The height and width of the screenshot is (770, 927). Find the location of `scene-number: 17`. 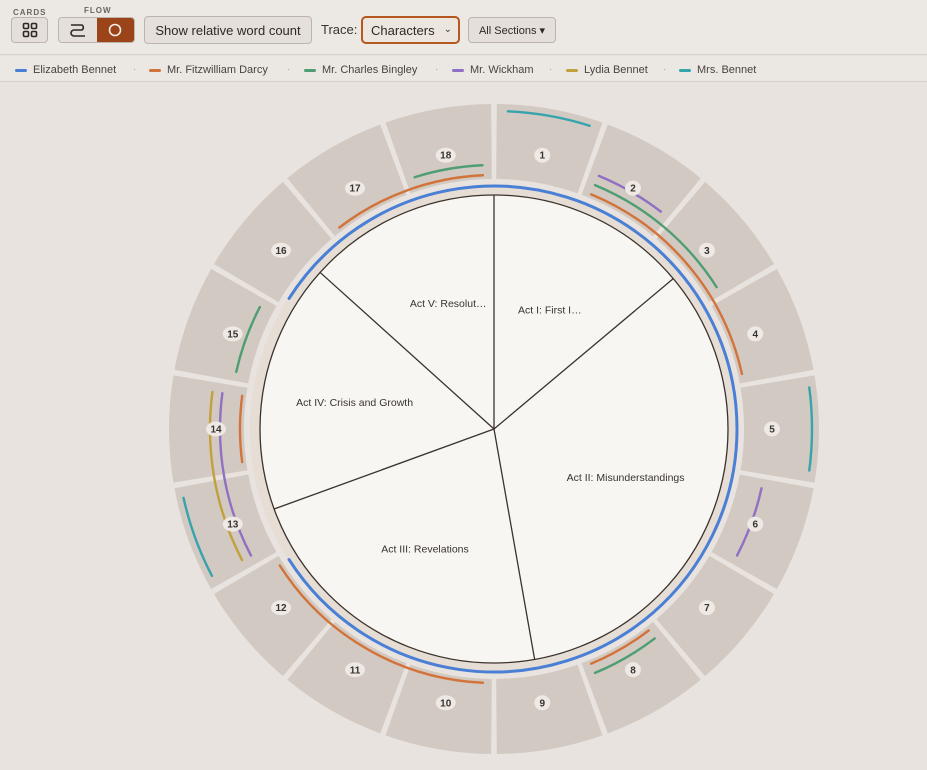

scene-number: 17 is located at coordinates (355, 189).